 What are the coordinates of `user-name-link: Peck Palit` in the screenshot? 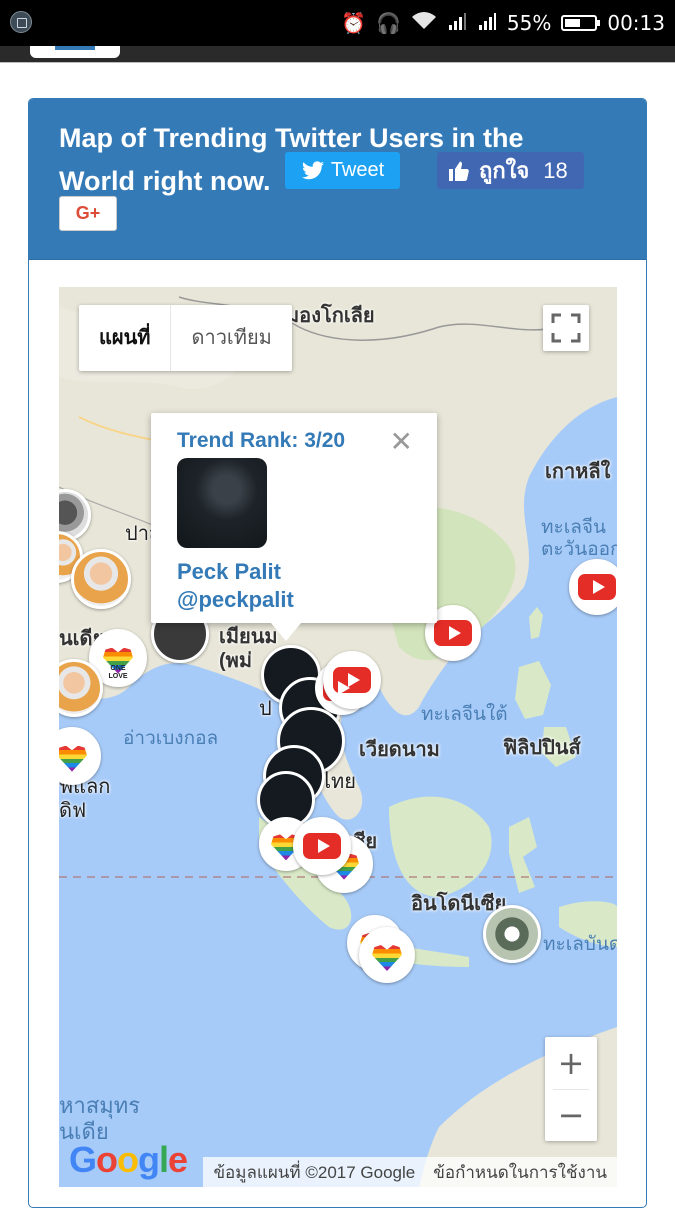 It's located at (229, 572).